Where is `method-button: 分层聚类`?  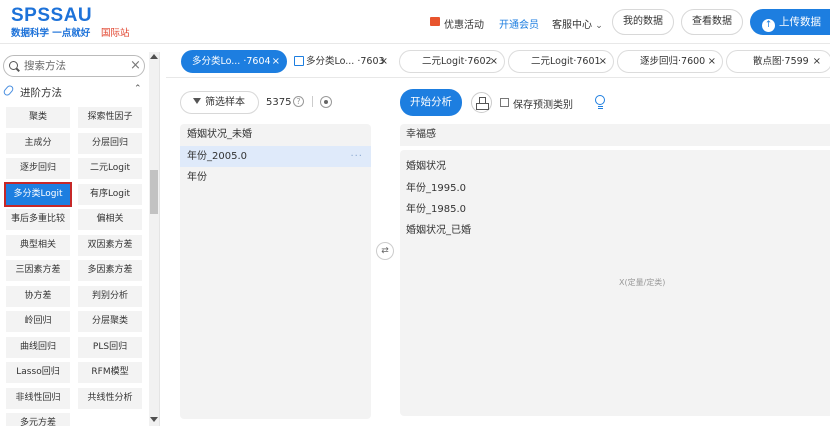
method-button: 分层聚类 is located at coordinates (110, 321).